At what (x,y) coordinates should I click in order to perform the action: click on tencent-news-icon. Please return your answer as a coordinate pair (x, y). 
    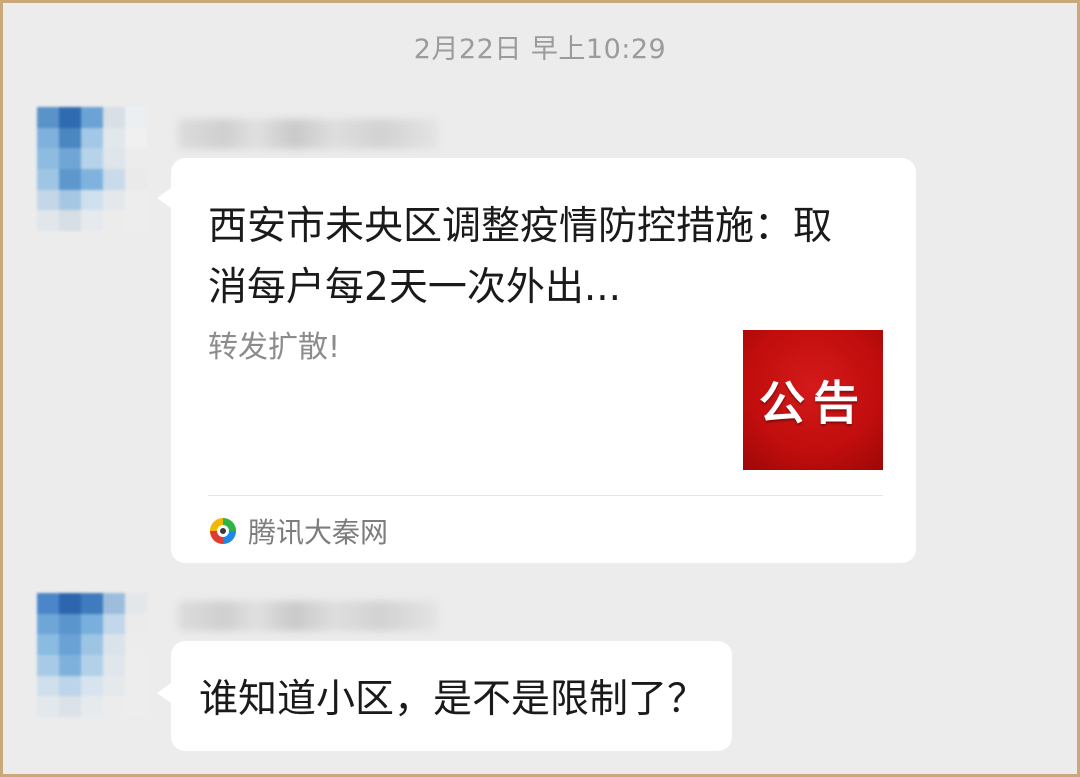
    Looking at the image, I should click on (223, 531).